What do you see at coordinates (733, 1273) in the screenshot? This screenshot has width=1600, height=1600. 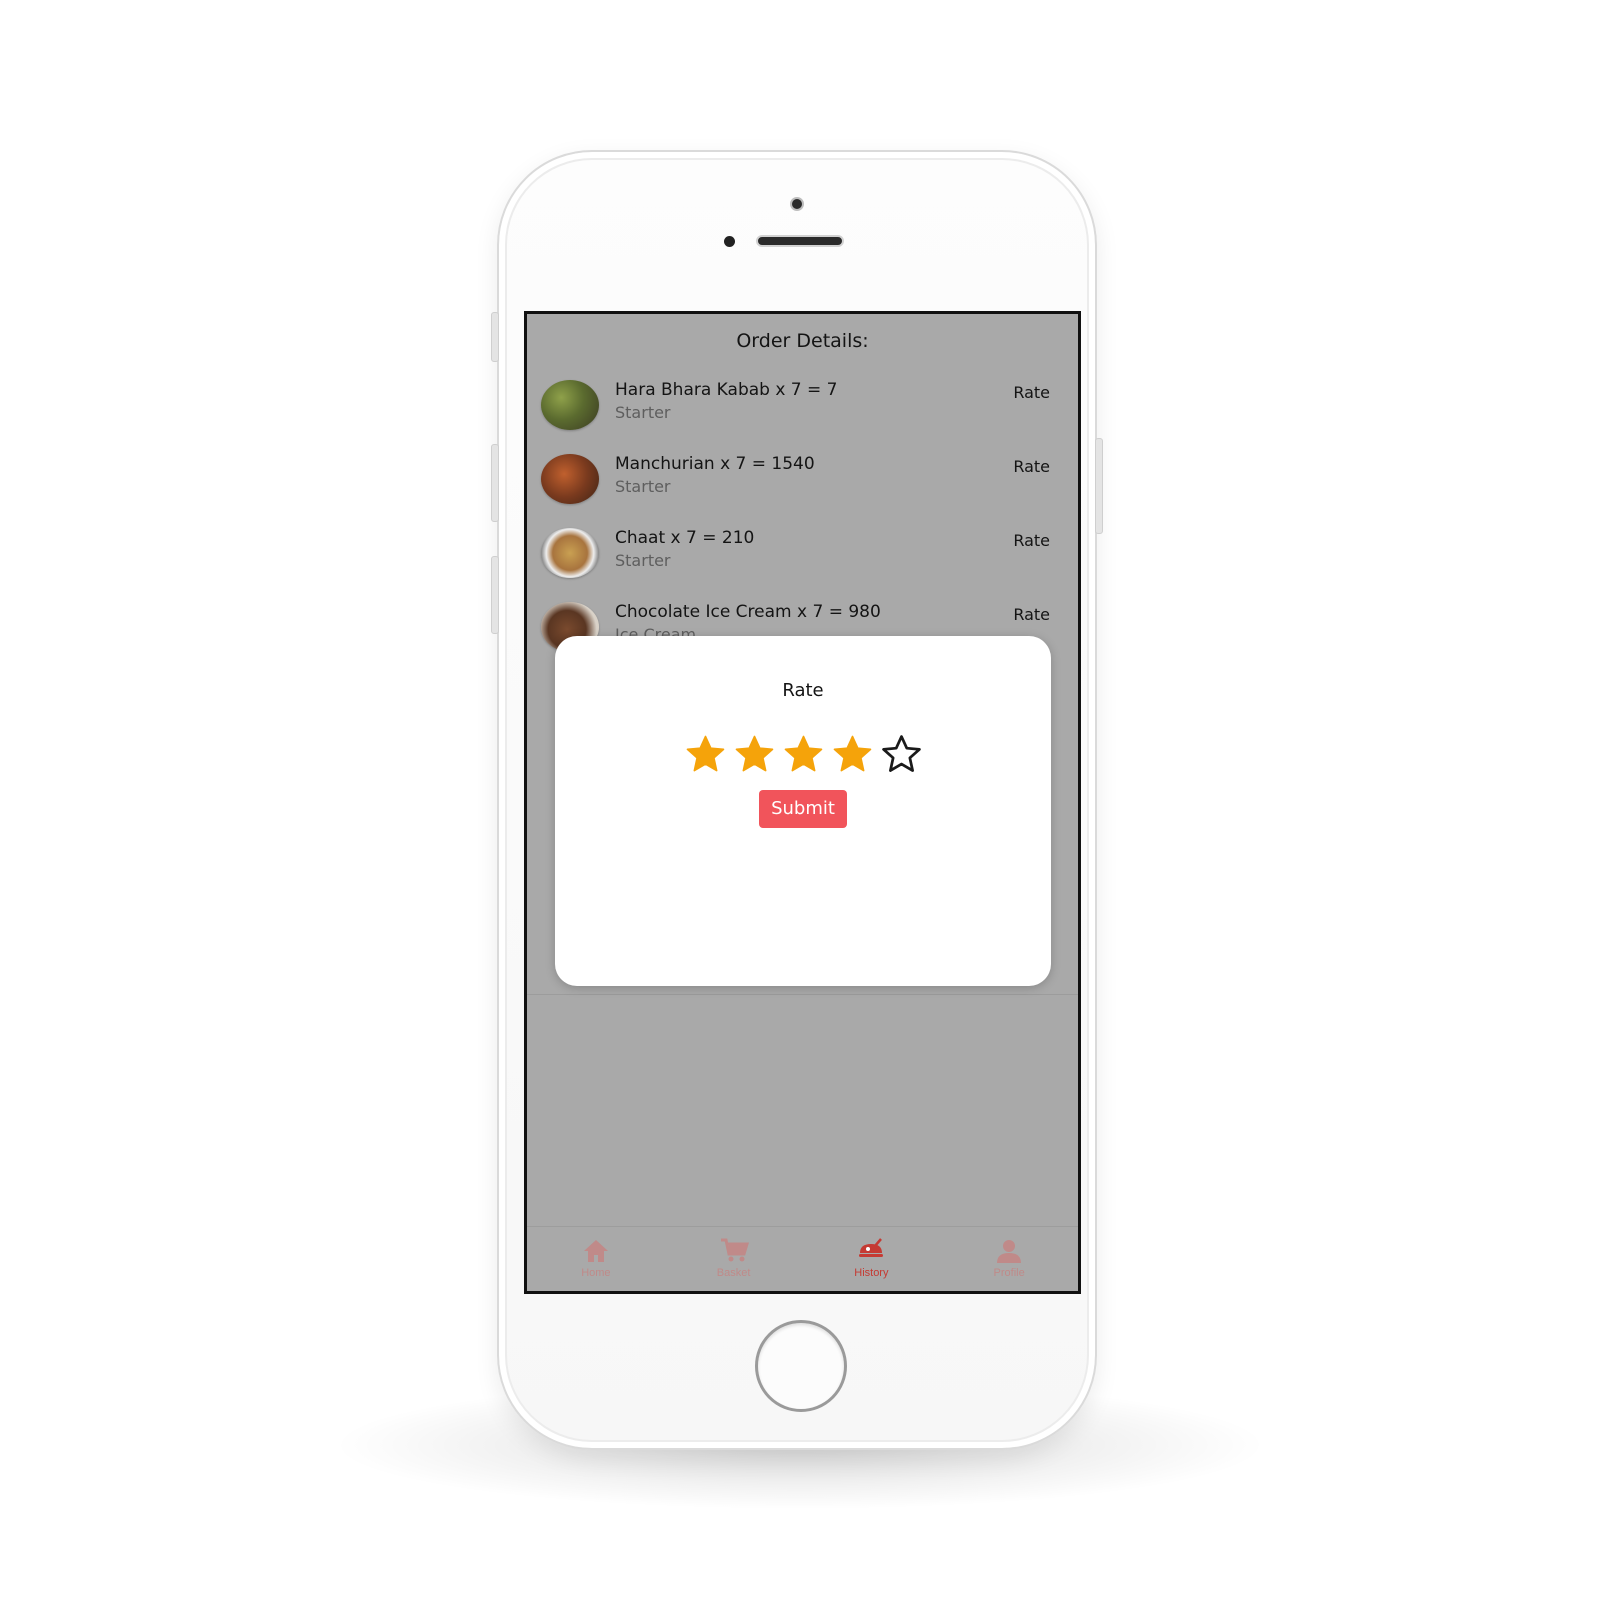 I see `tab-label: Basket` at bounding box center [733, 1273].